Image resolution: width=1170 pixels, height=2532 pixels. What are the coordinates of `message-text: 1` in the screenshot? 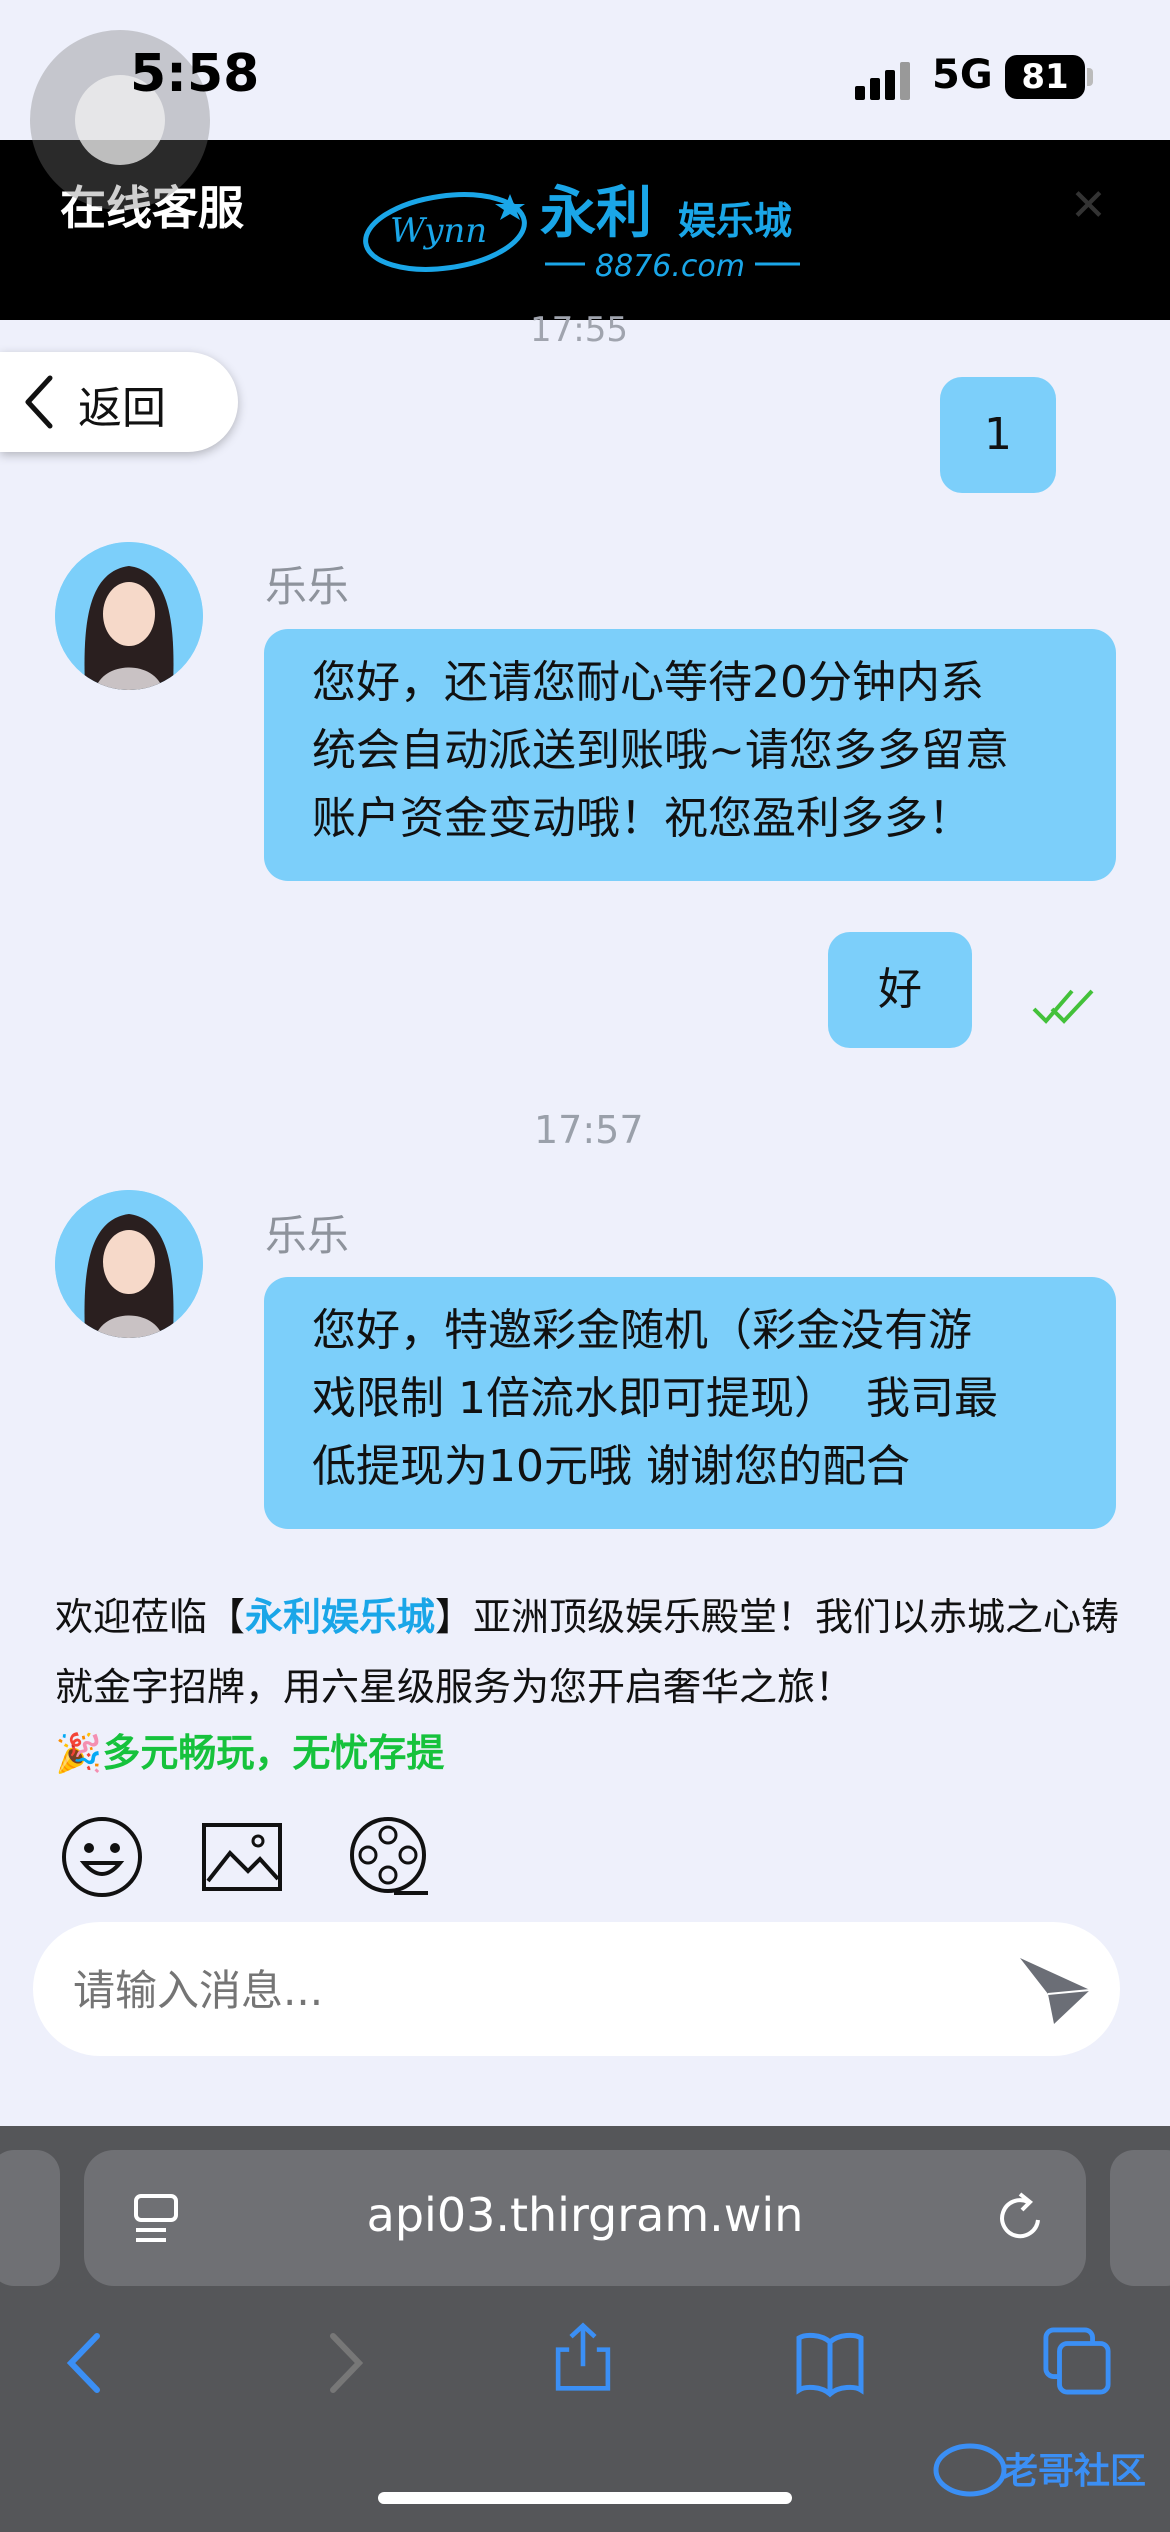 It's located at (998, 434).